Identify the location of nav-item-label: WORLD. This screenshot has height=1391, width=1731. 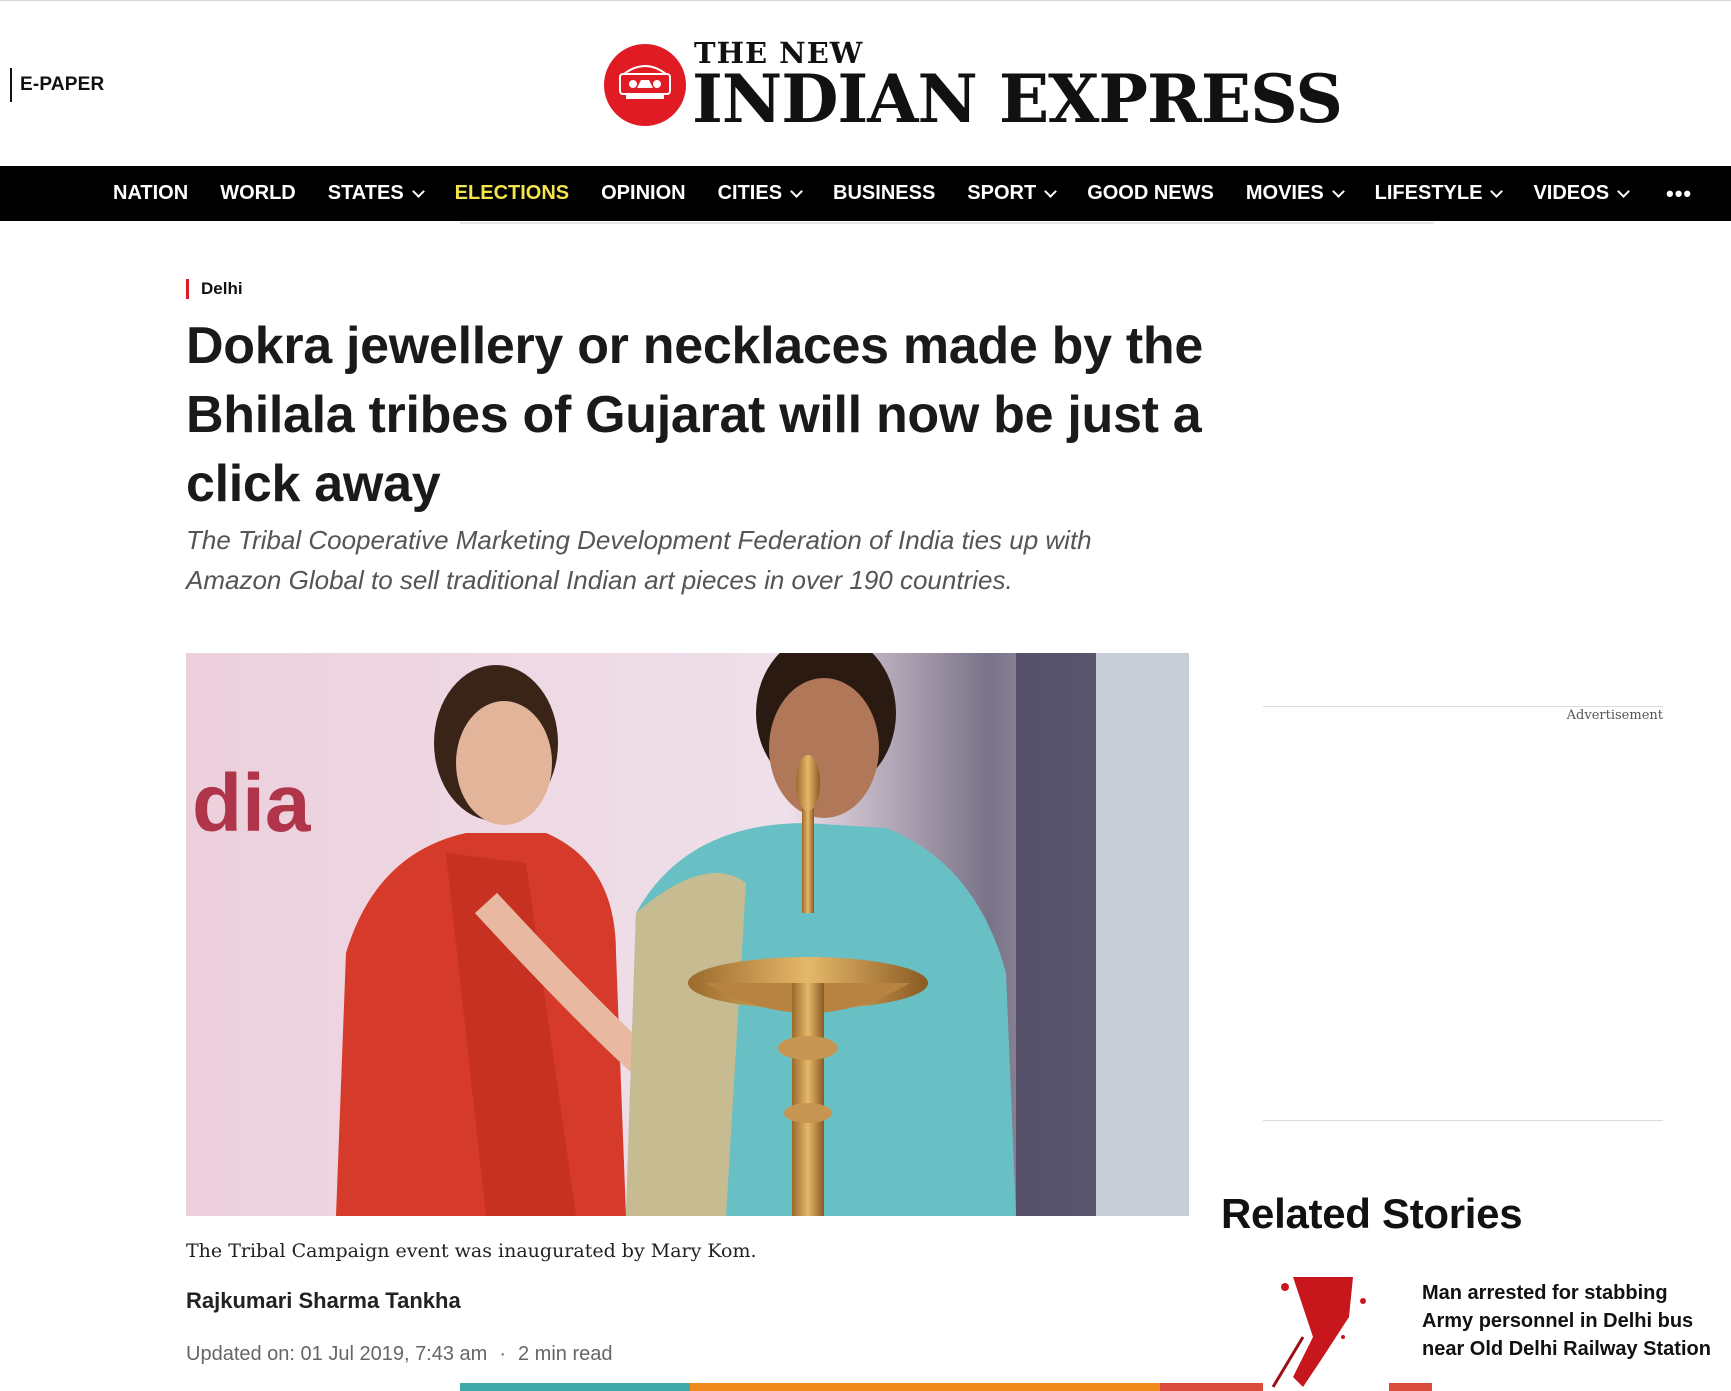
(258, 193).